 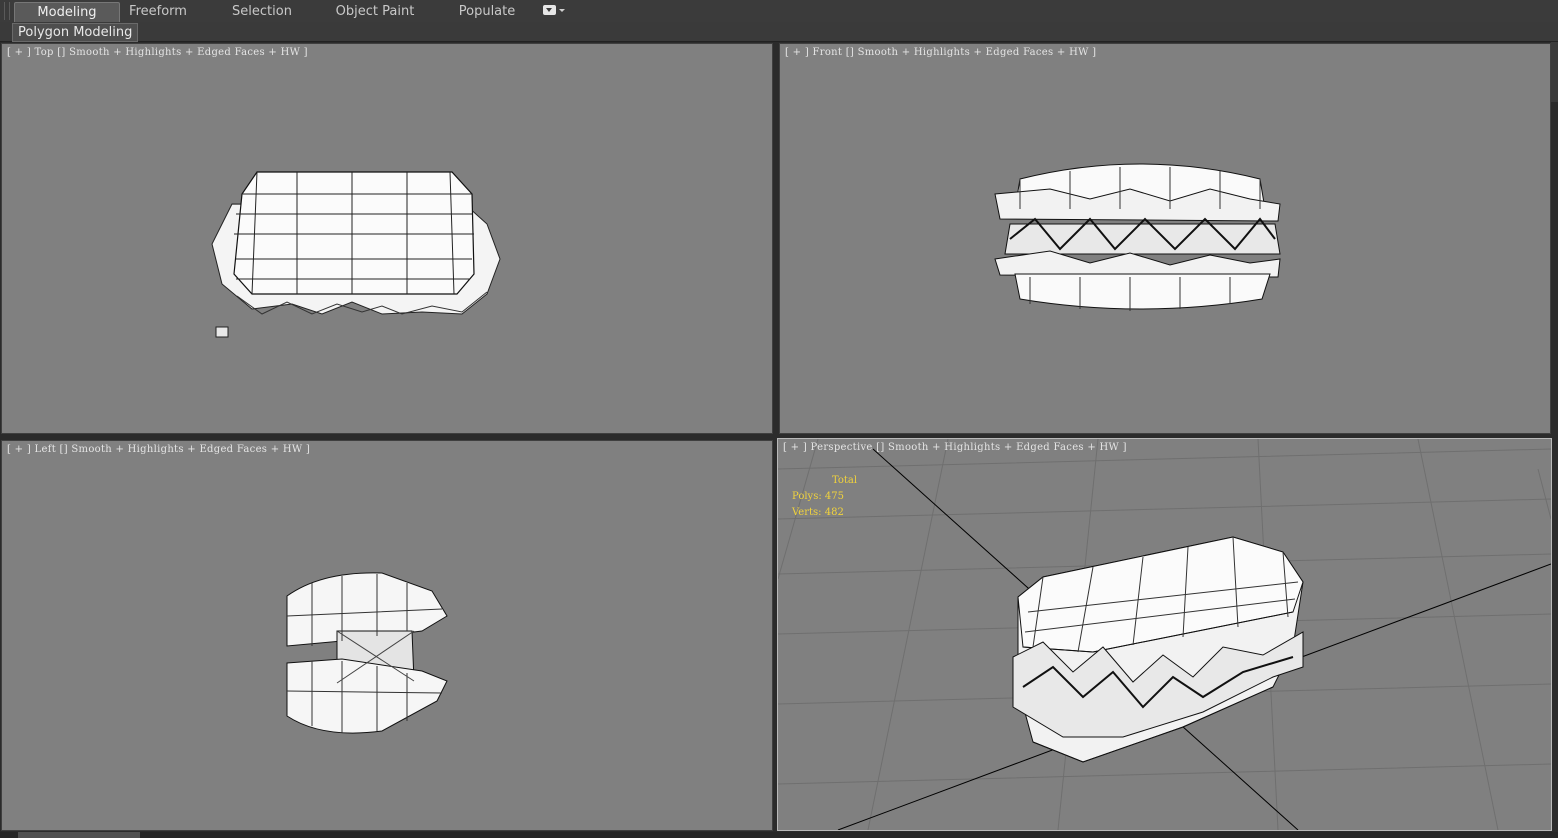 What do you see at coordinates (842, 447) in the screenshot?
I see `viewport-view-label: Perspective` at bounding box center [842, 447].